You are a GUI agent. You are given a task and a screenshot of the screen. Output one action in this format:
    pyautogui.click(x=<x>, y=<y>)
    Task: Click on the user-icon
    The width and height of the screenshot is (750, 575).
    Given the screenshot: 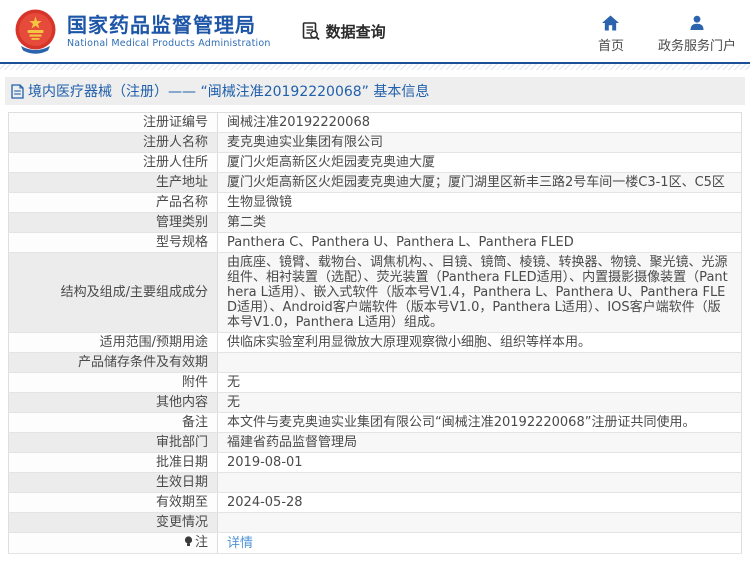 What is the action you would take?
    pyautogui.click(x=697, y=22)
    